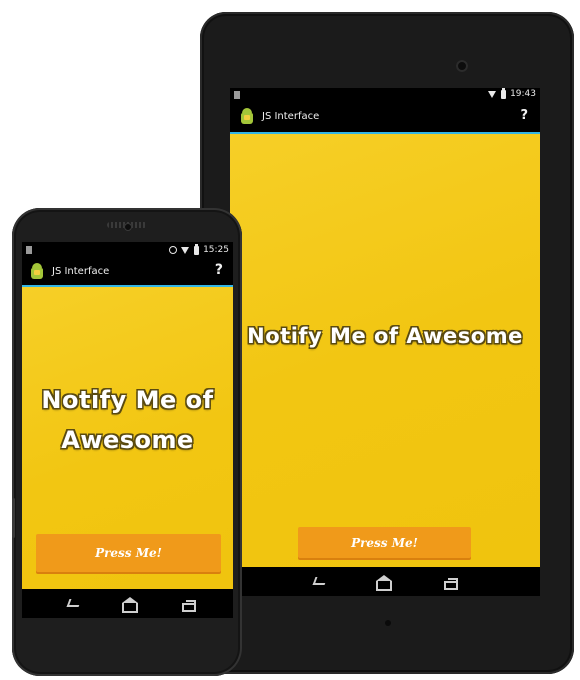  I want to click on volume-key, so click(13, 518).